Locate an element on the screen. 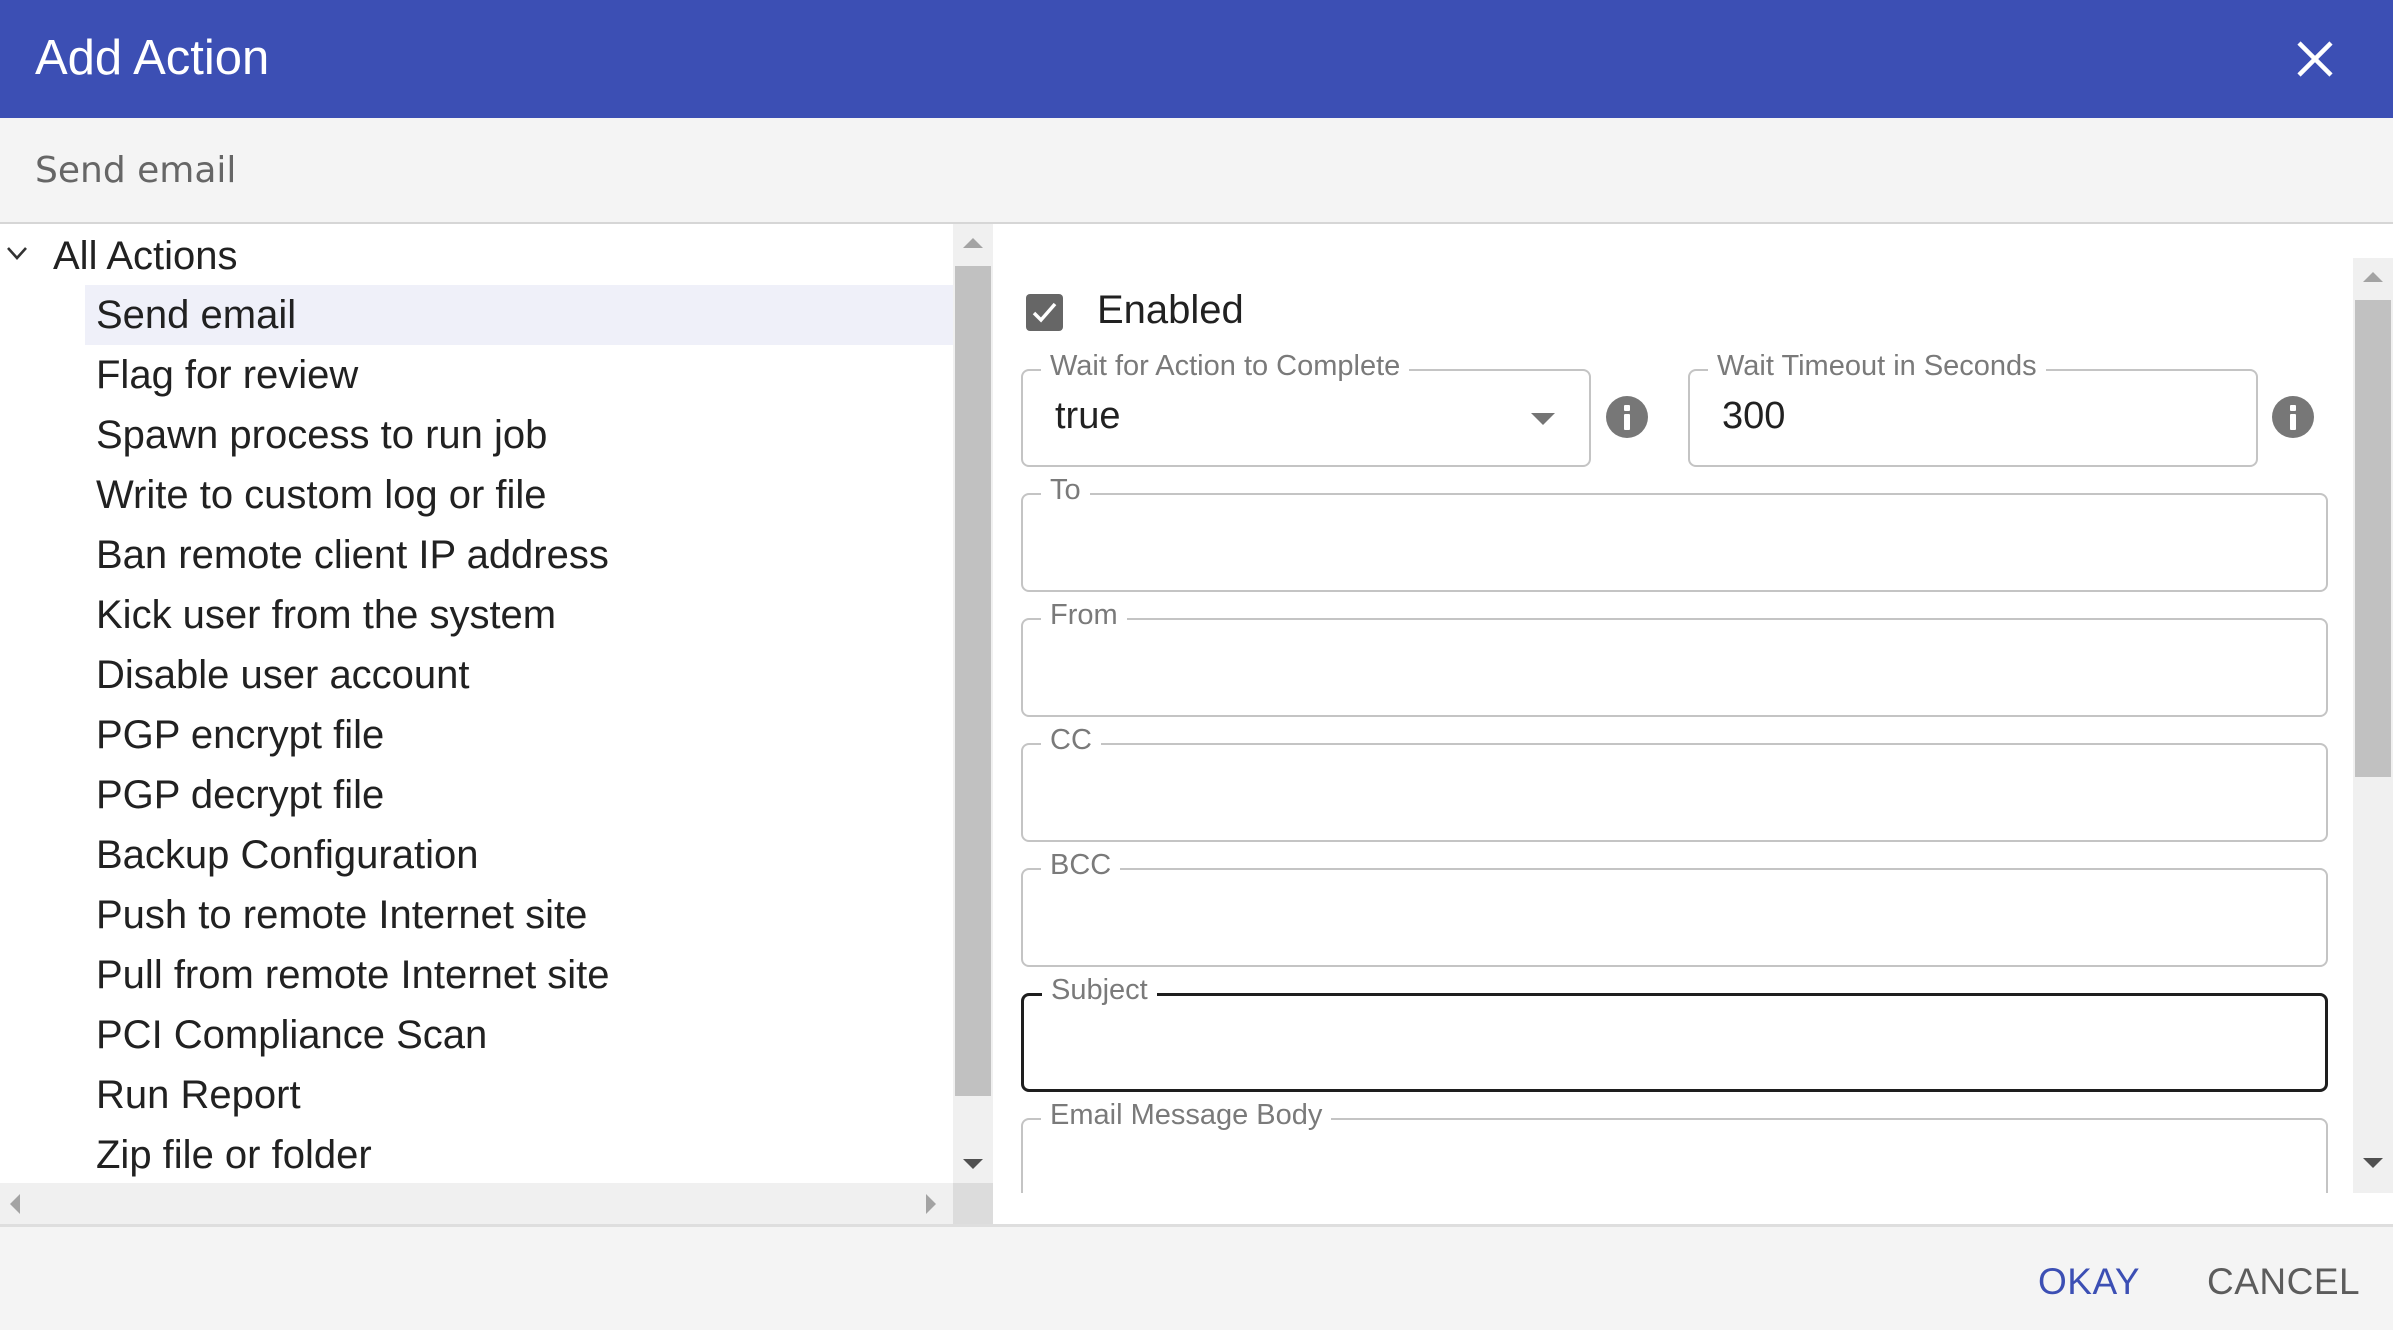 The height and width of the screenshot is (1330, 2393). tree-item: Write to custom log or file is located at coordinates (519, 495).